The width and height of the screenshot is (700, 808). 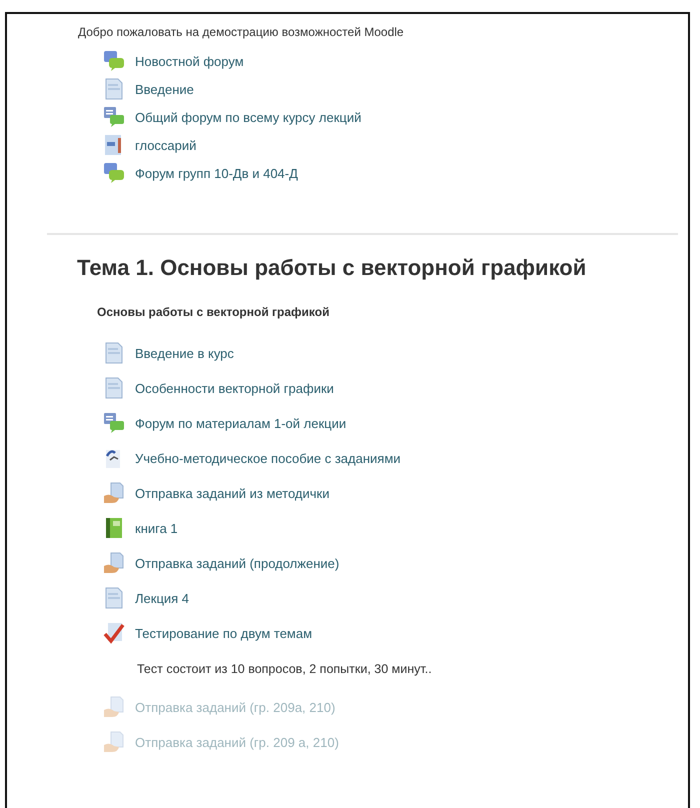 I want to click on activity-link: Введение, so click(x=164, y=89).